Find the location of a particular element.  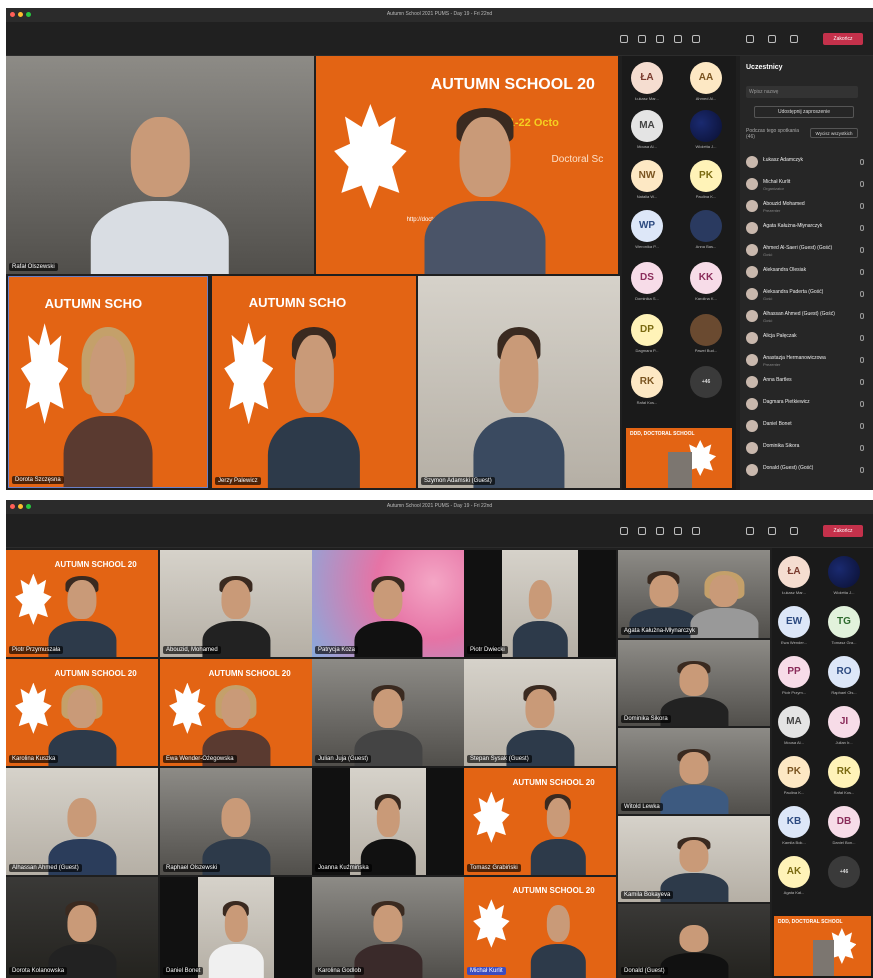

video-tile: AUTUMN SCHOOL 20 Tomasz Grabiński is located at coordinates (540, 821).